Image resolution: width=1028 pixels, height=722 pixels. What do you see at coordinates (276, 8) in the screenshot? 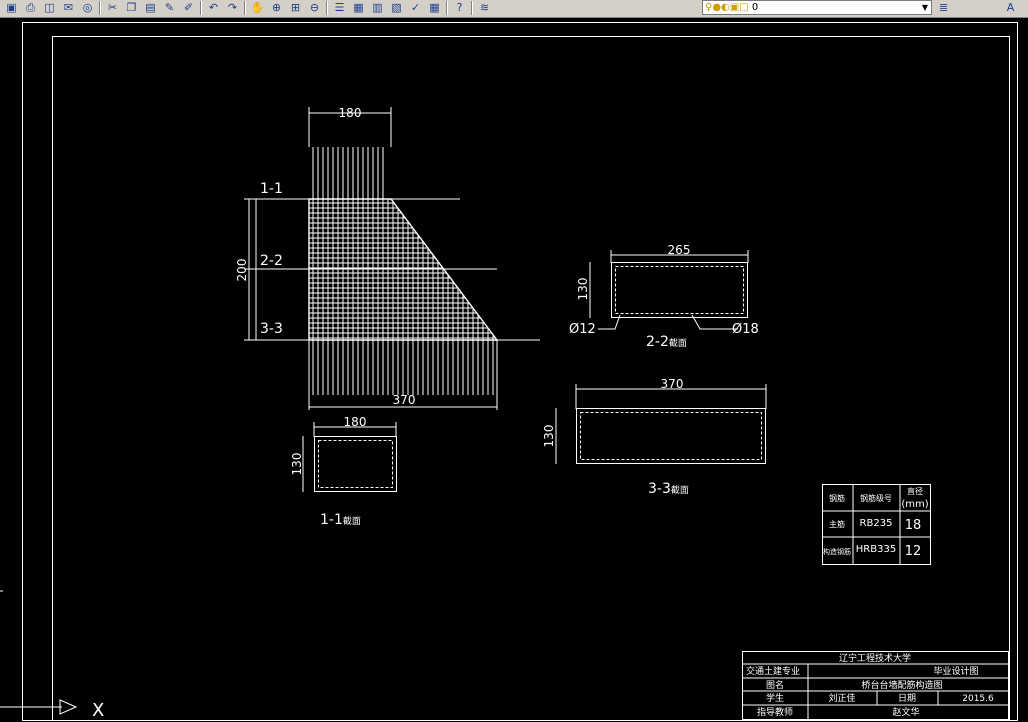
I see `zoom-realtime-icon: ⊕` at bounding box center [276, 8].